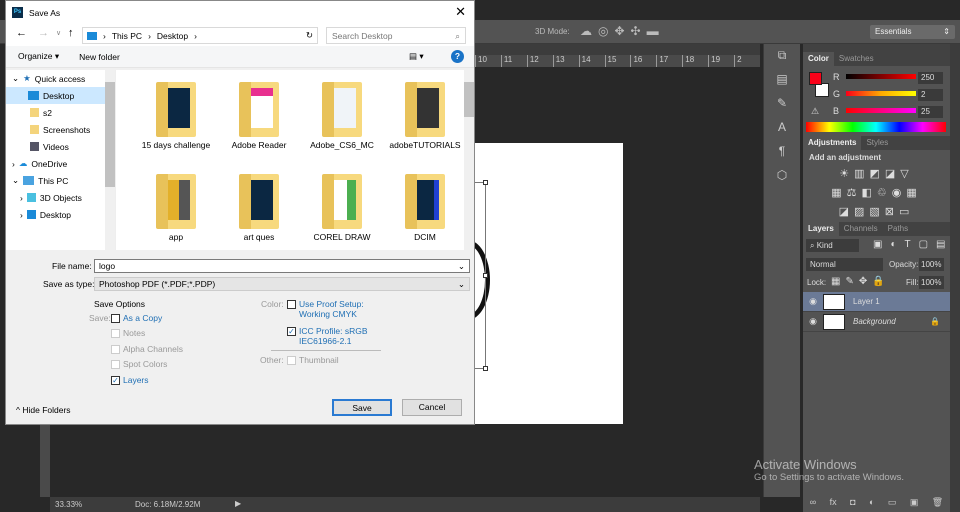 The height and width of the screenshot is (512, 960). I want to click on zoom-level: 33.33%, so click(68, 504).